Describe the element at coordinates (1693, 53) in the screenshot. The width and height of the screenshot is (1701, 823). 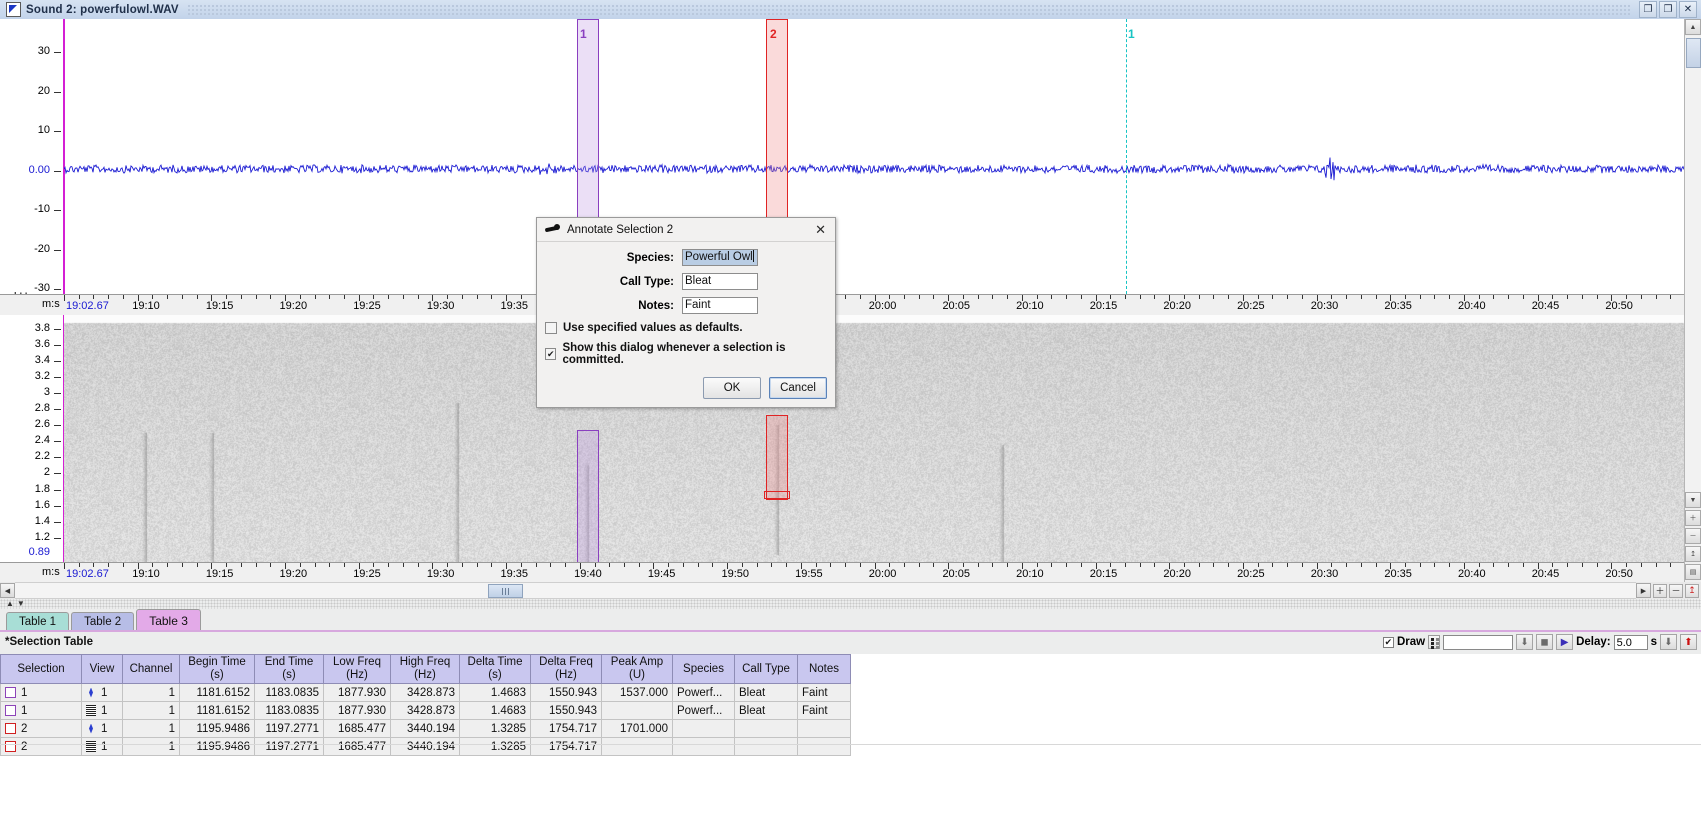
I see `vertical-scroll-thumb` at that location.